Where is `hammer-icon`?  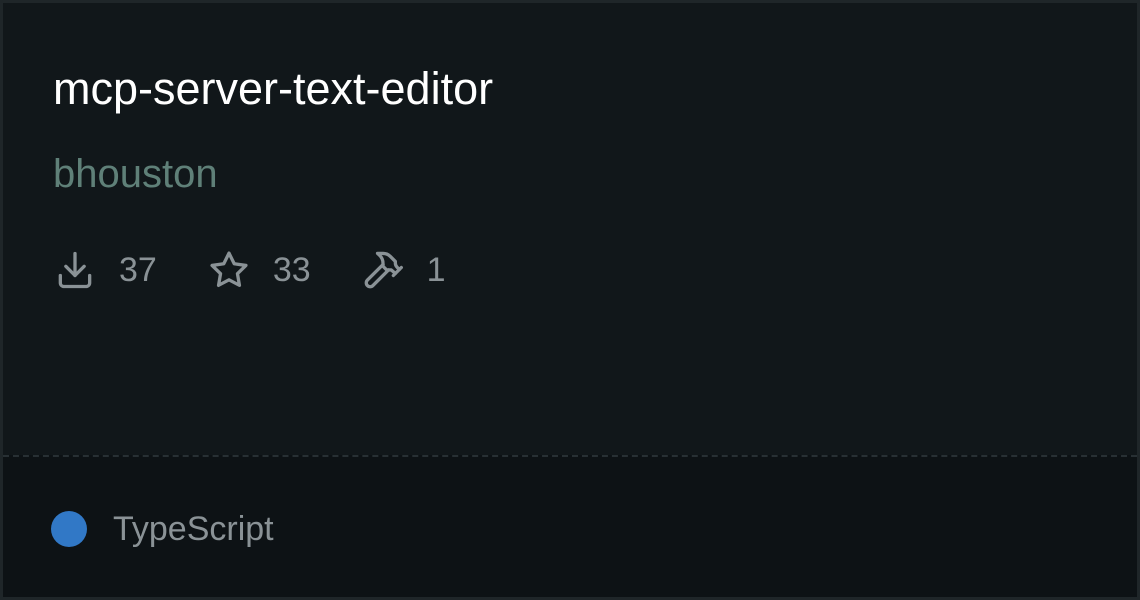 hammer-icon is located at coordinates (383, 270).